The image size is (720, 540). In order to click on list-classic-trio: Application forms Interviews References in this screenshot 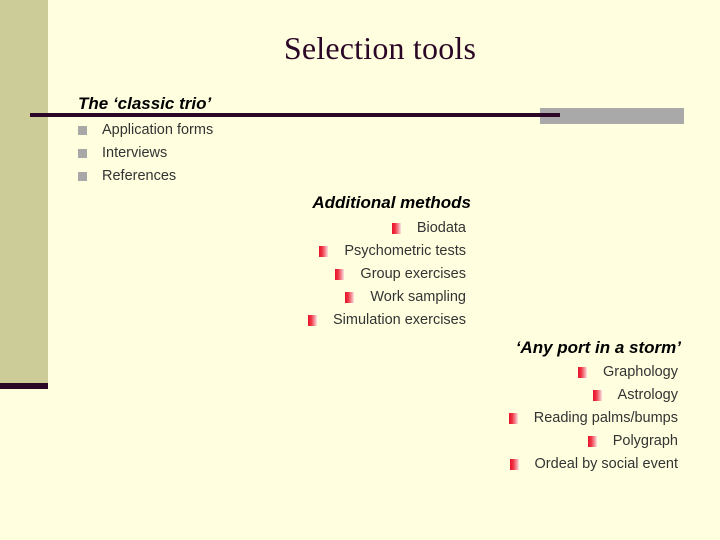, I will do `click(145, 153)`.